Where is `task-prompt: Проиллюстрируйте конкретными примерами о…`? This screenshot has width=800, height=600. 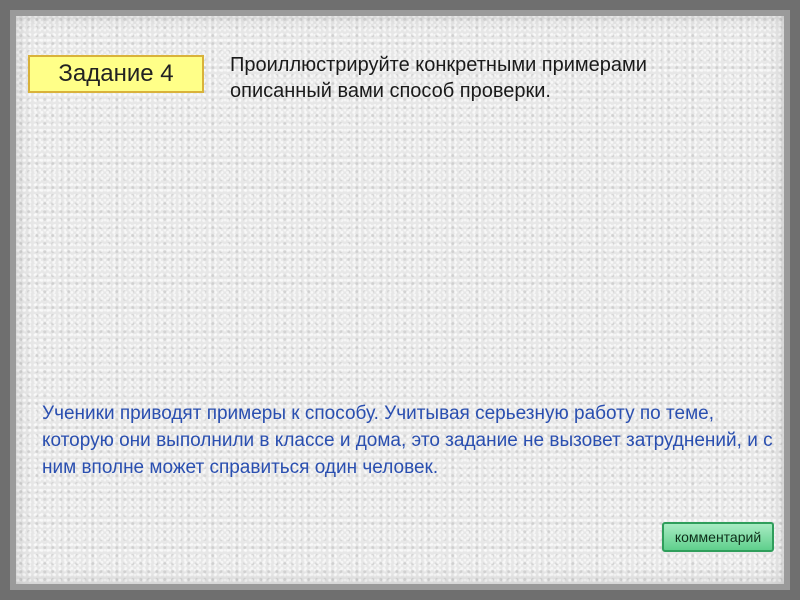
task-prompt: Проиллюстрируйте конкретными примерами о… is located at coordinates (438, 78).